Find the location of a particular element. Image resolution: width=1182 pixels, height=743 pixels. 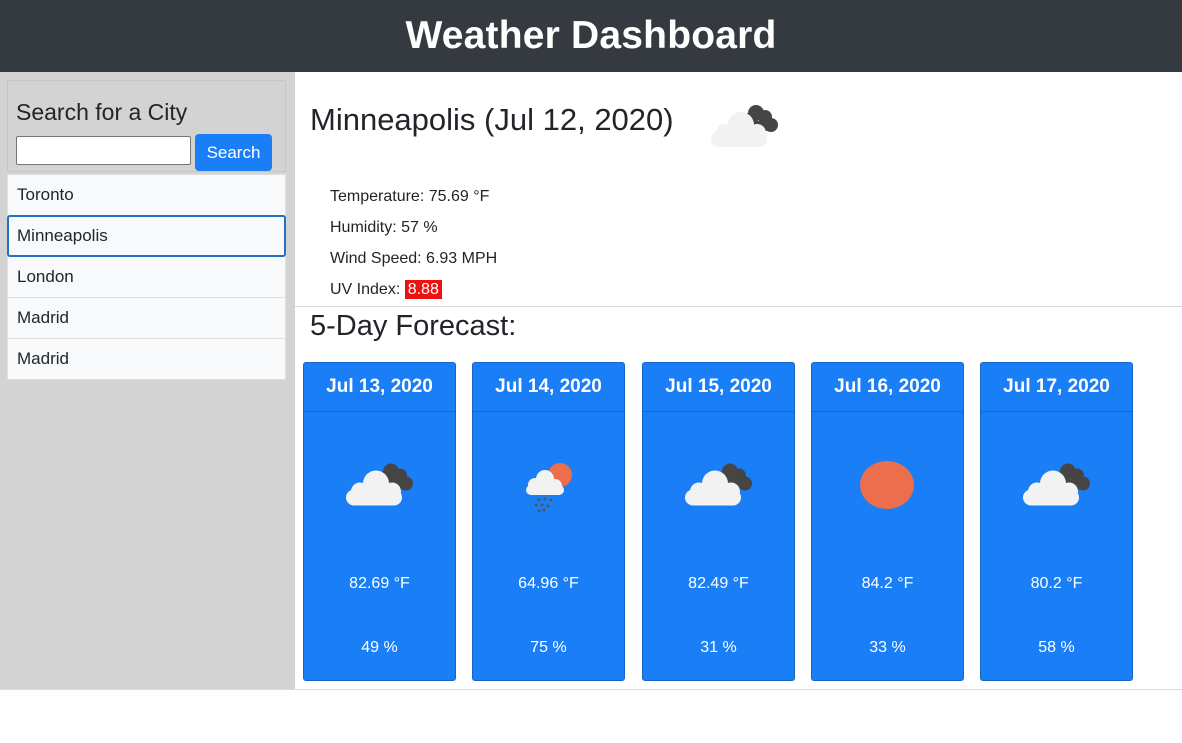

navbar: Weather Dashboard is located at coordinates (591, 36).